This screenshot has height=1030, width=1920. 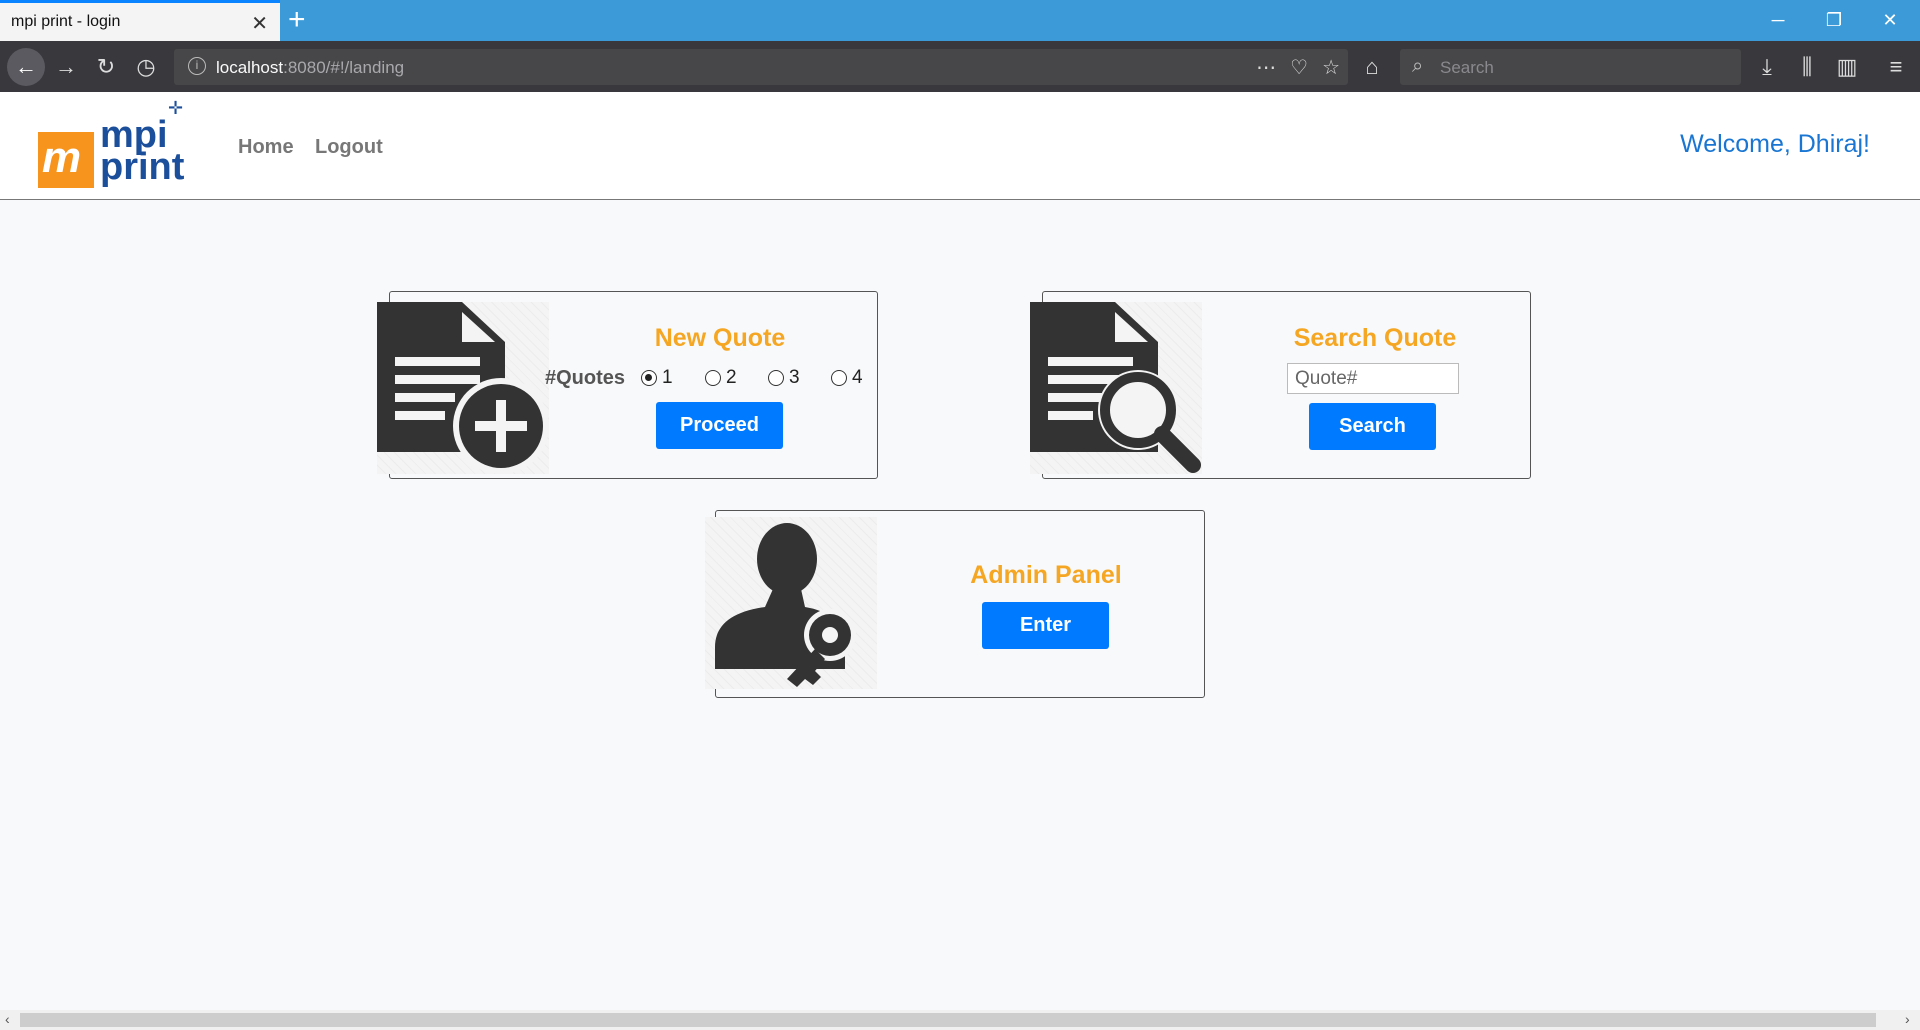 I want to click on nav-logout-link: Logout, so click(x=349, y=147).